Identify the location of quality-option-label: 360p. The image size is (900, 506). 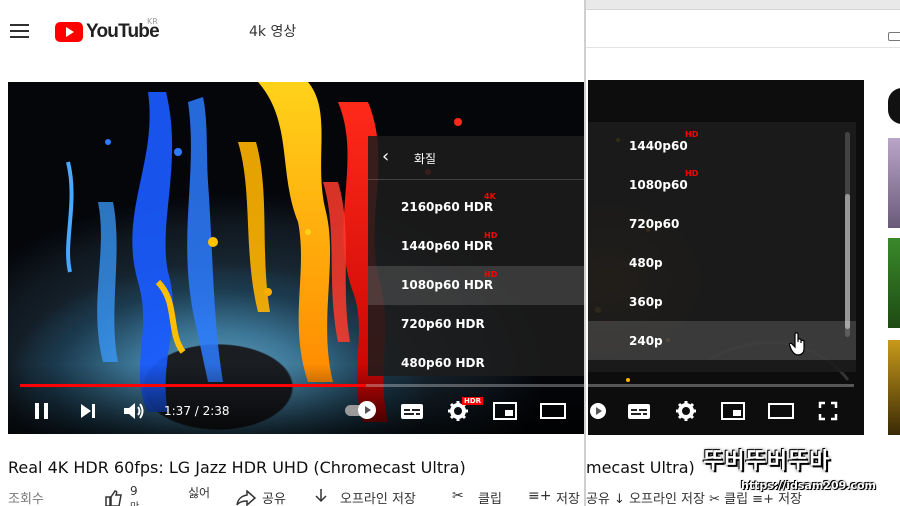
(646, 302).